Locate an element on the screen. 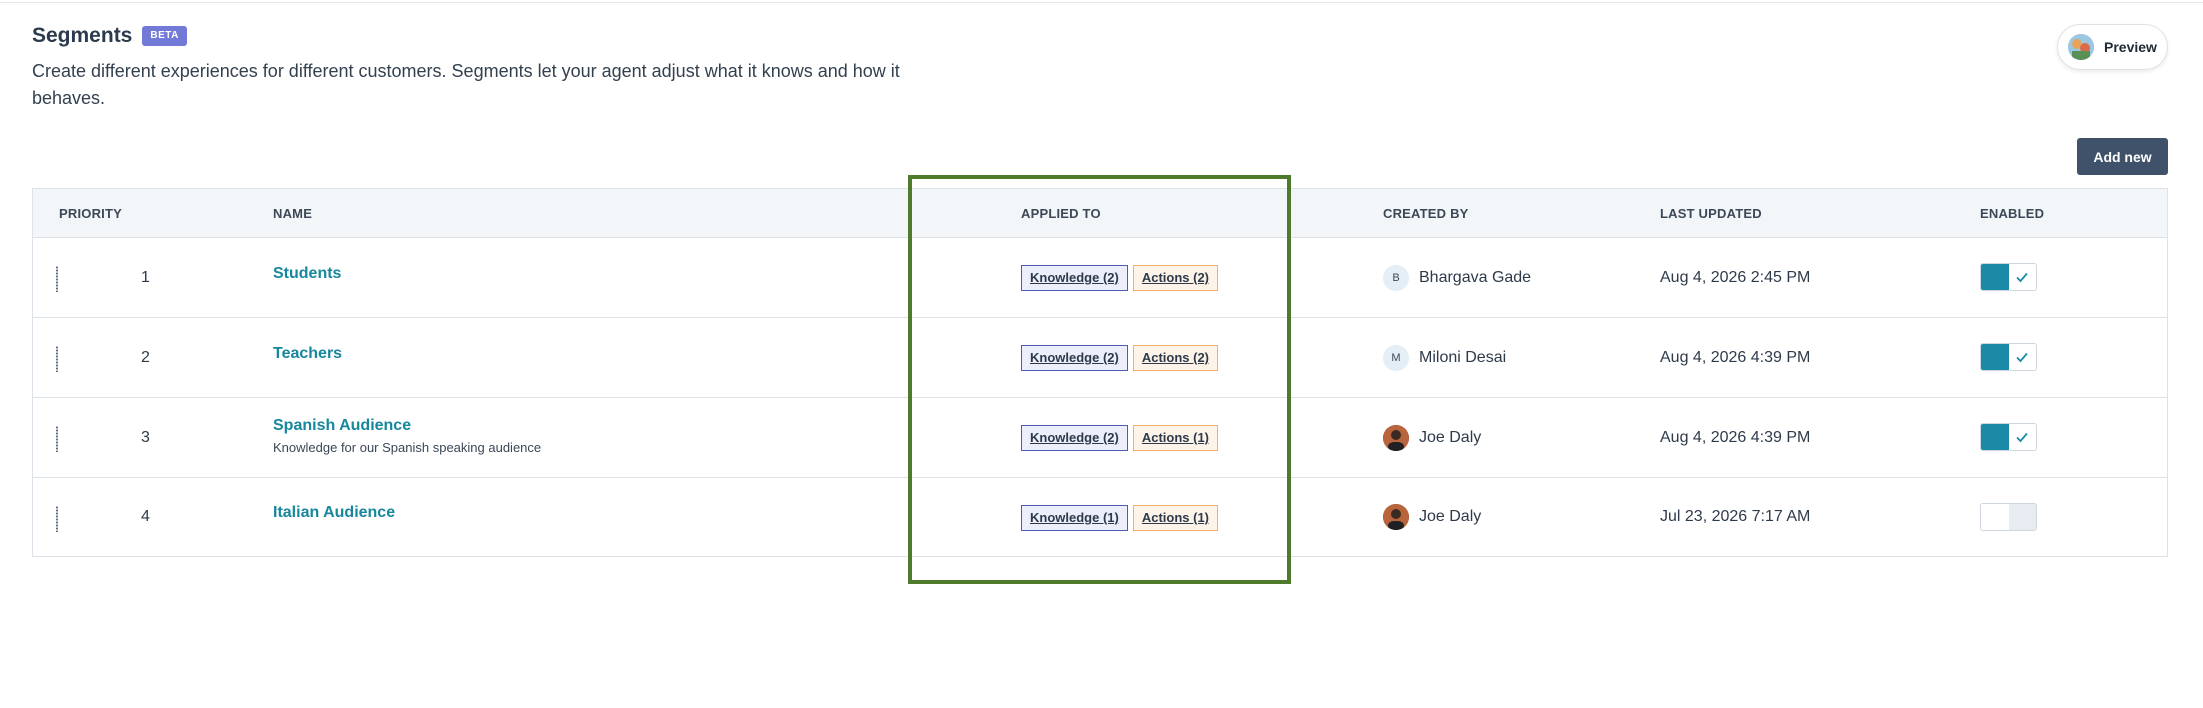  segment-name-link: Italian Audience is located at coordinates (334, 513).